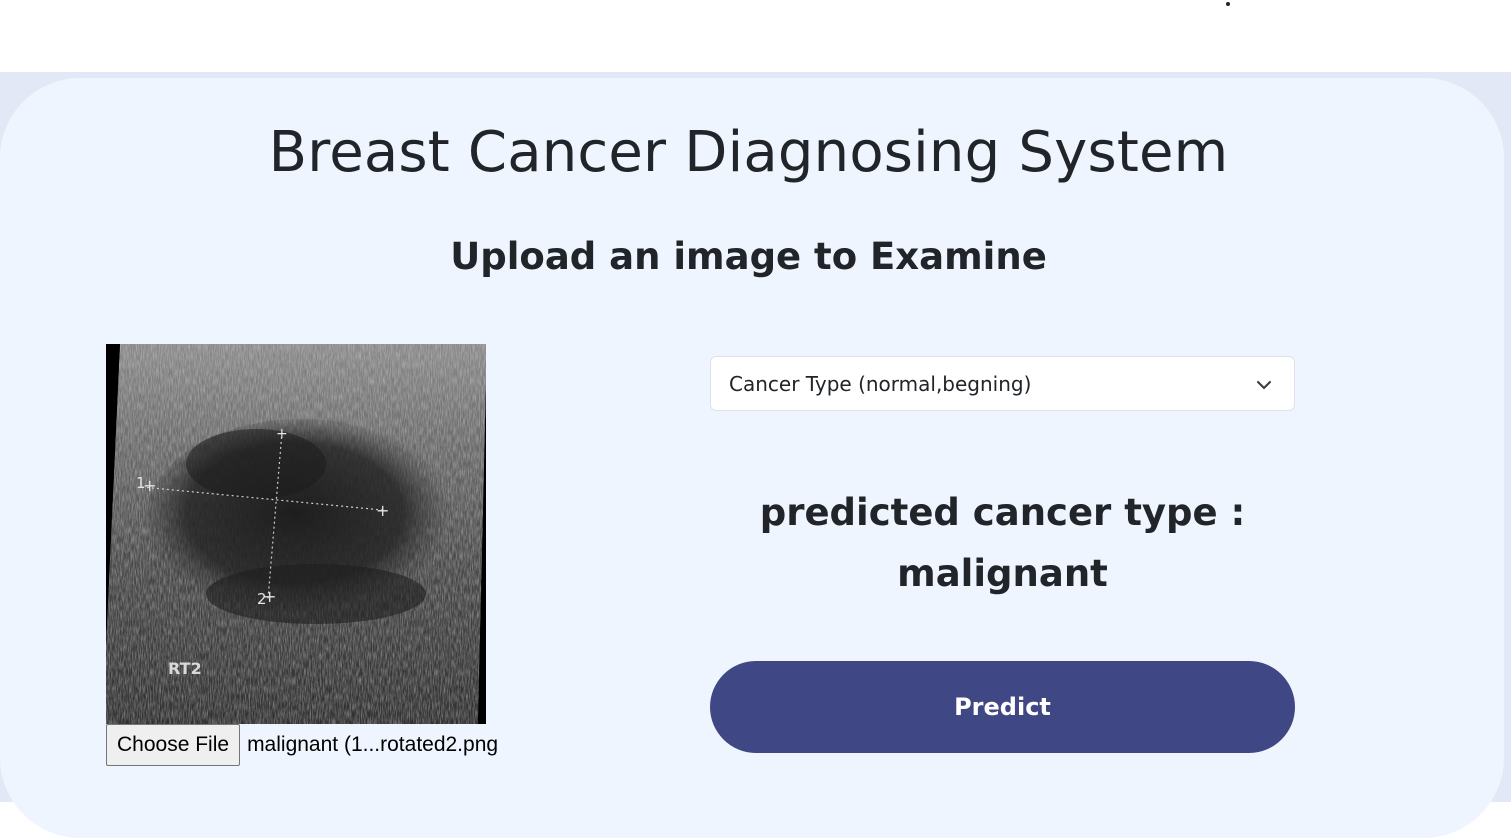 The width and height of the screenshot is (1511, 838). What do you see at coordinates (373, 744) in the screenshot?
I see `selected-file-name: malignant (1...rotated2.png` at bounding box center [373, 744].